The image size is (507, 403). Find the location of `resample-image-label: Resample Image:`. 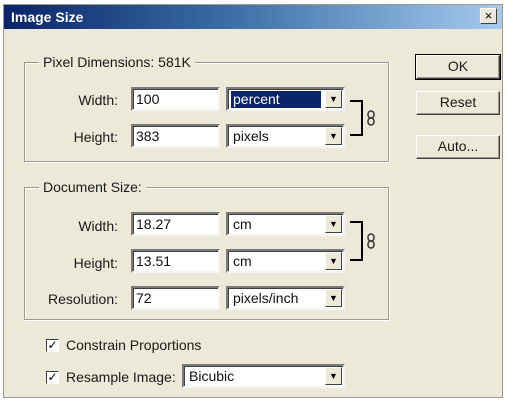

resample-image-label: Resample Image: is located at coordinates (121, 377).